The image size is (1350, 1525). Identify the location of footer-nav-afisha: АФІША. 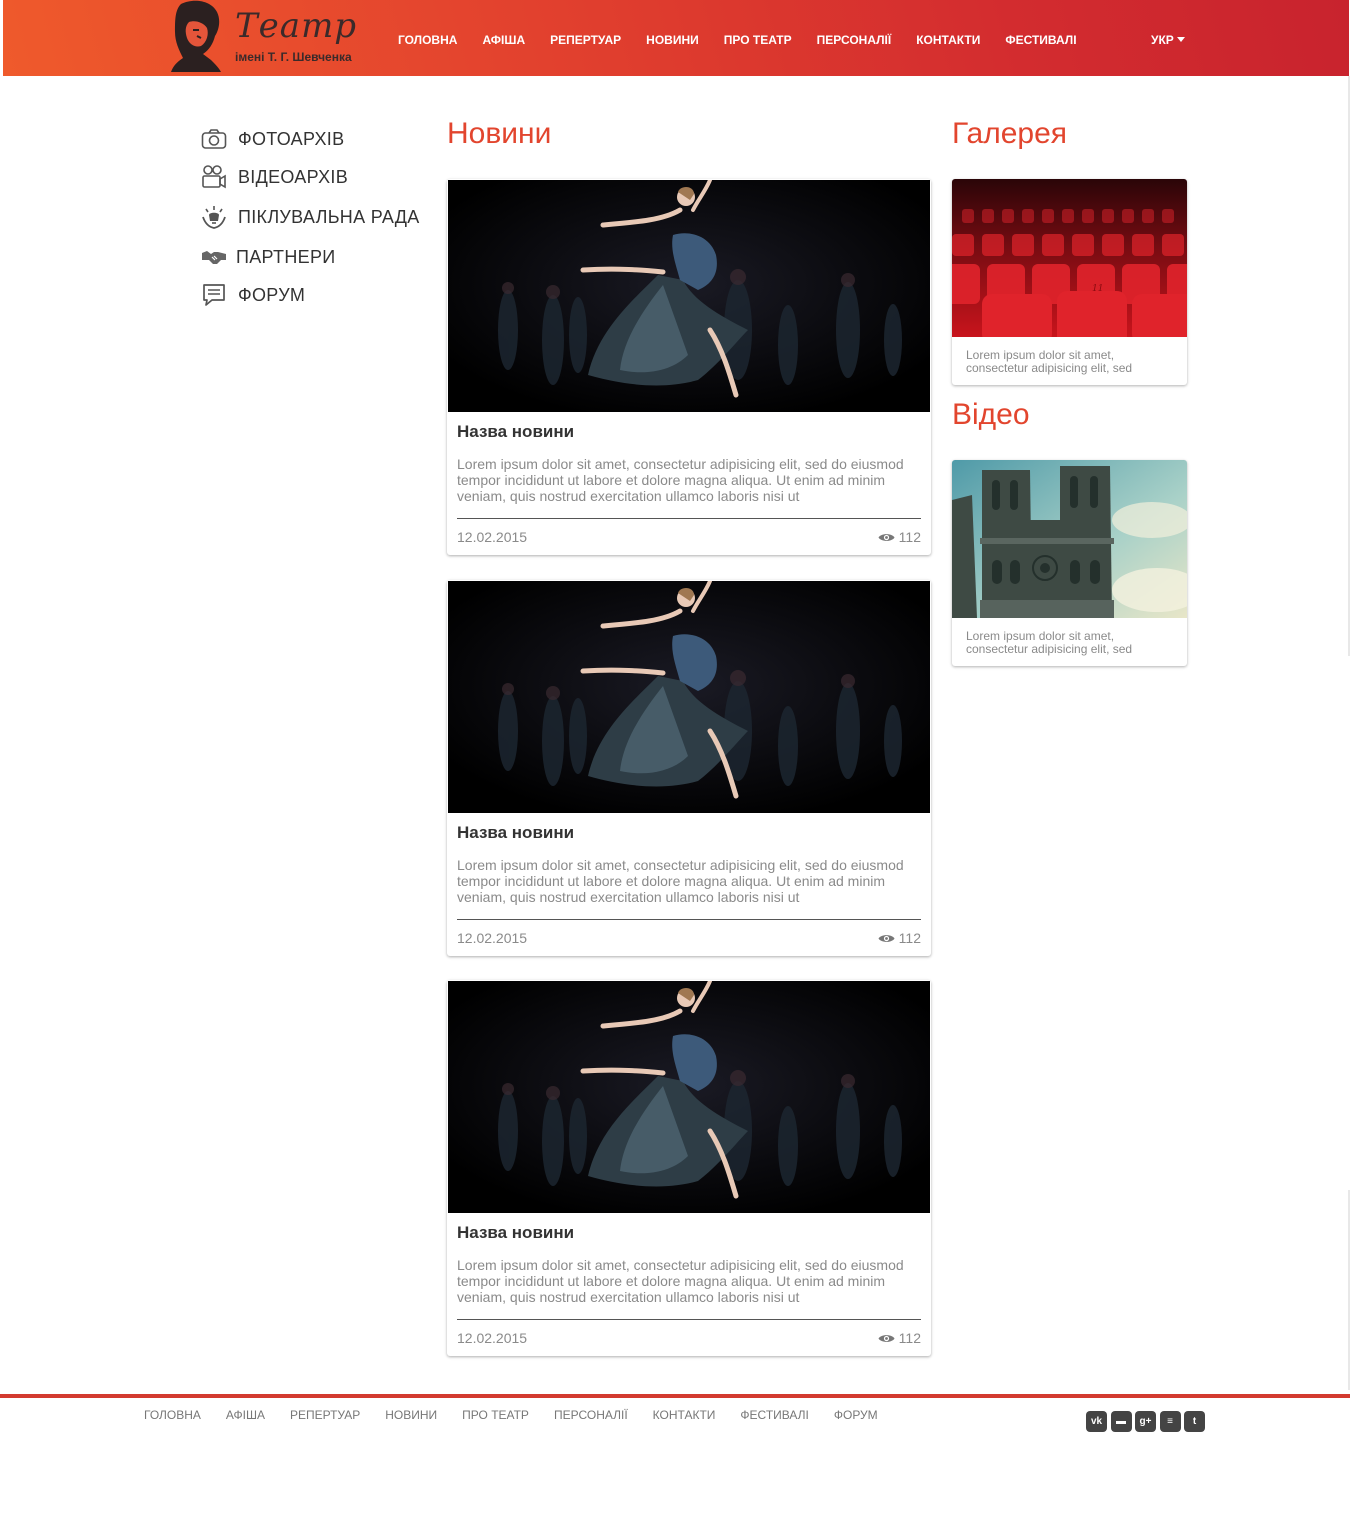
(245, 1415).